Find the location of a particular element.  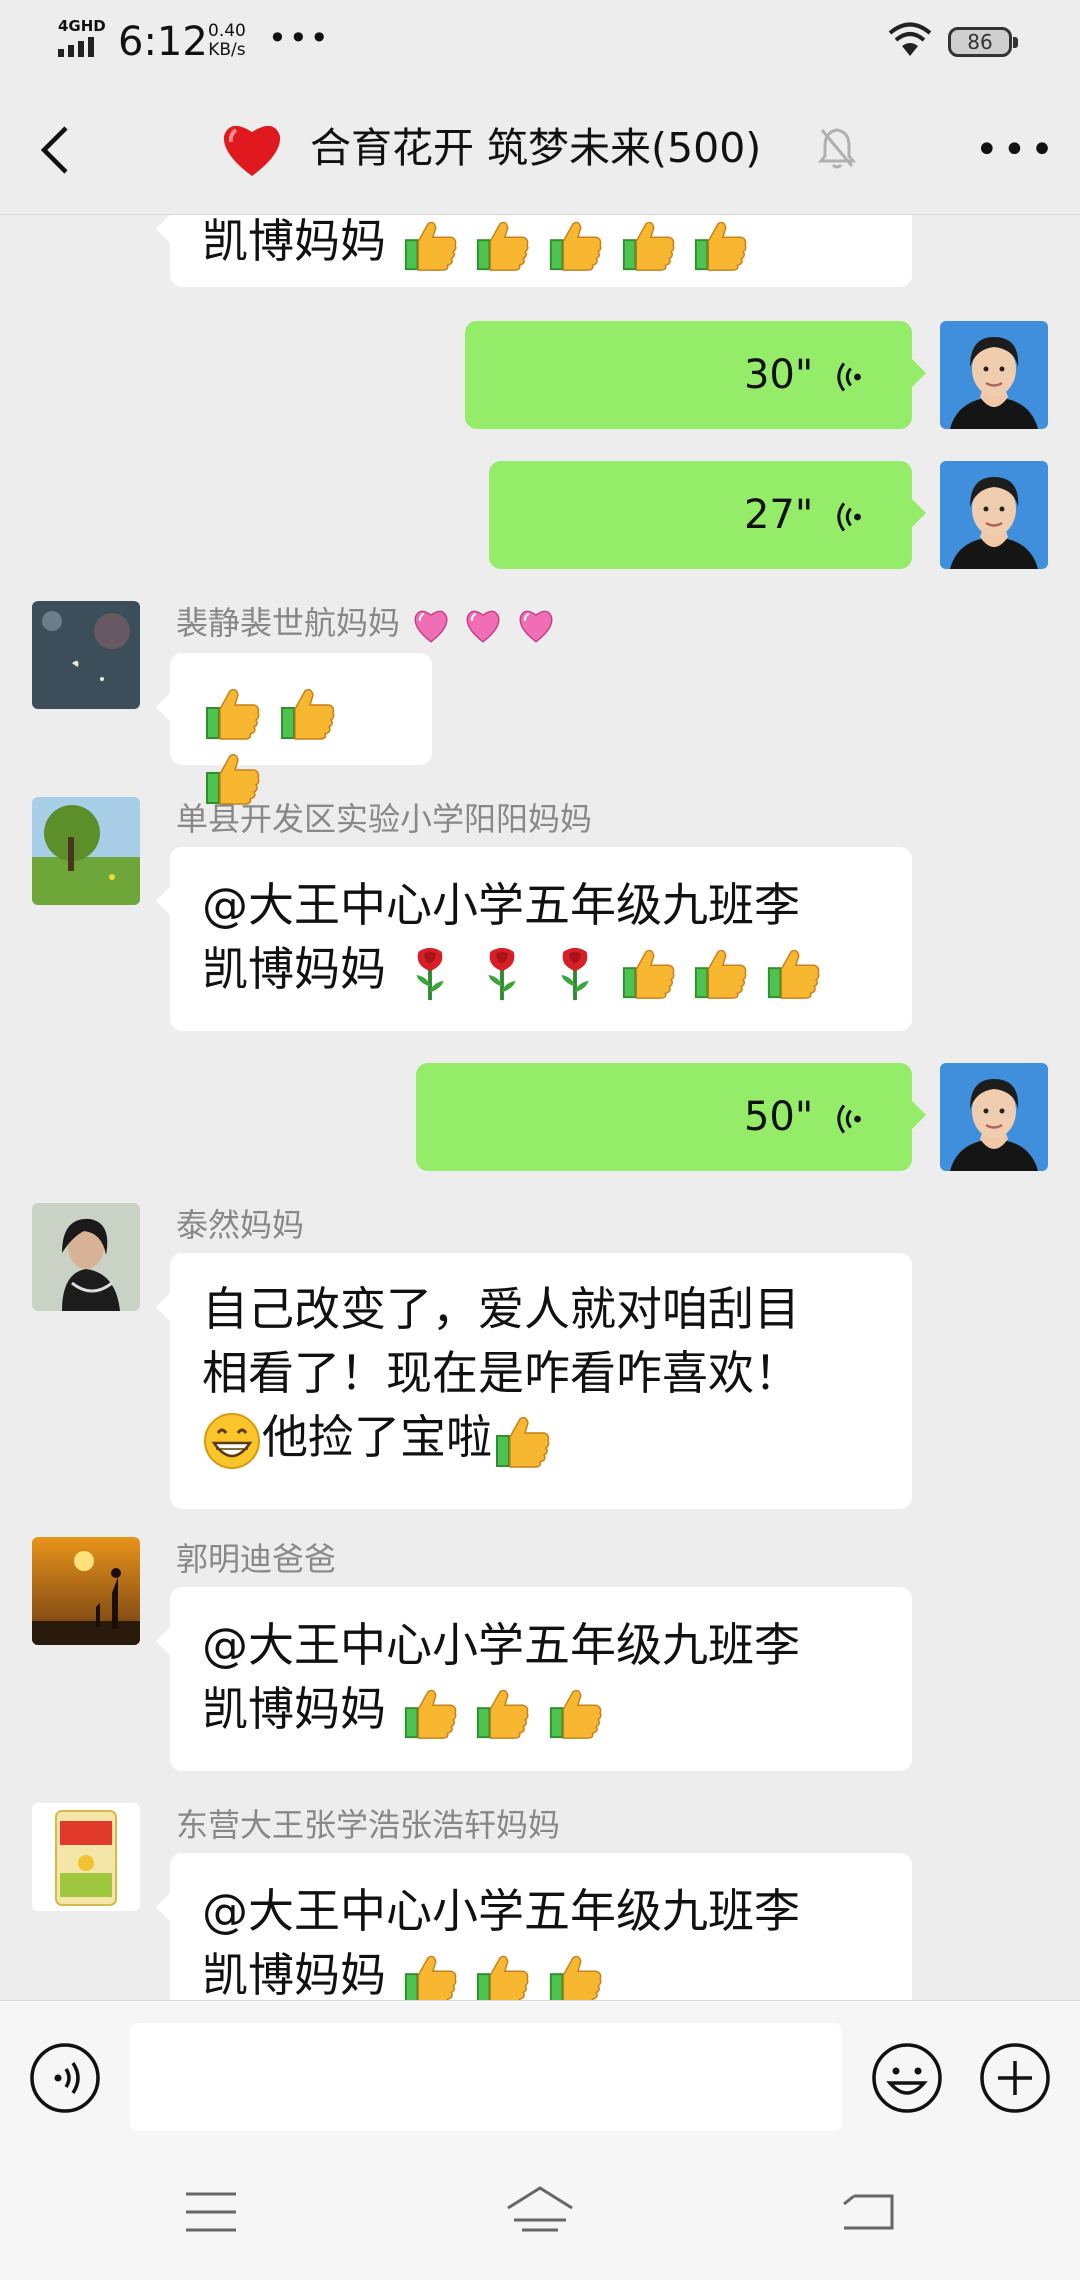

sender-name: 东营大王张学浩张浩轩妈妈 is located at coordinates (368, 1825).